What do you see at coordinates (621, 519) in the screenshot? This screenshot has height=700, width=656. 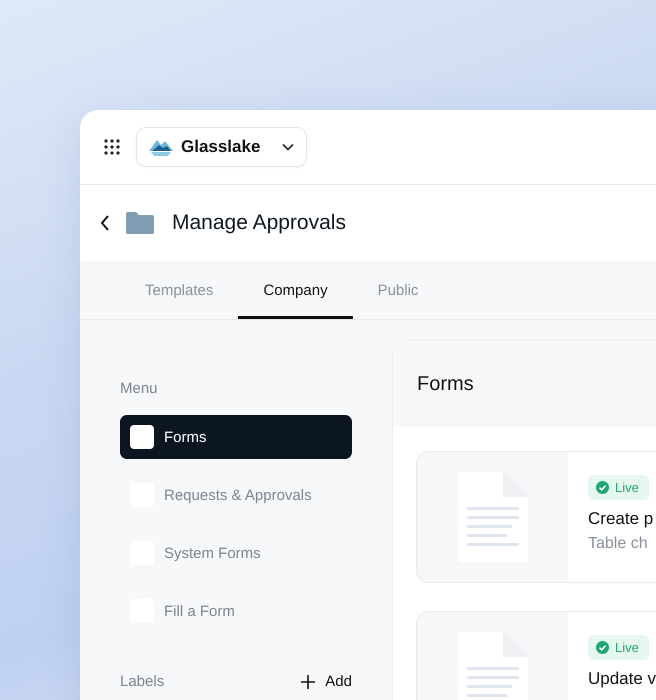 I see `form-title: Create p` at bounding box center [621, 519].